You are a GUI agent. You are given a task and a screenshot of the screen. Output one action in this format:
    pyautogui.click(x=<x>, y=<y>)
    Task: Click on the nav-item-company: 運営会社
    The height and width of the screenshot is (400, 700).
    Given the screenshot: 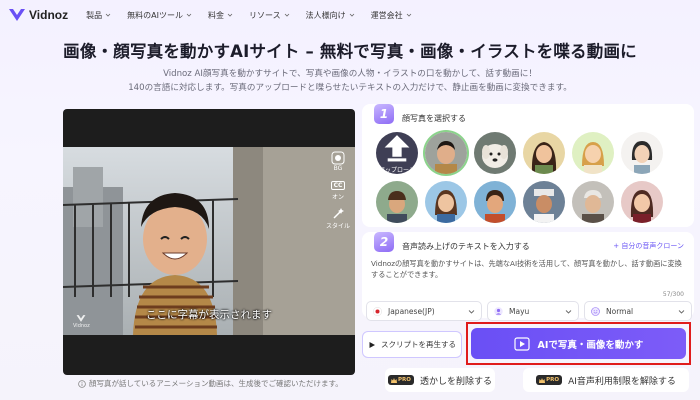 What is the action you would take?
    pyautogui.click(x=391, y=15)
    